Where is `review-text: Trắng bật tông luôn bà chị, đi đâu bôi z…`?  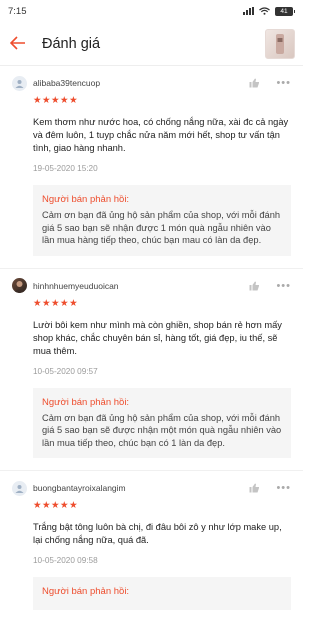
review-text: Trắng bật tông luôn bà chị, đi đâu bôi z… is located at coordinates (157, 533).